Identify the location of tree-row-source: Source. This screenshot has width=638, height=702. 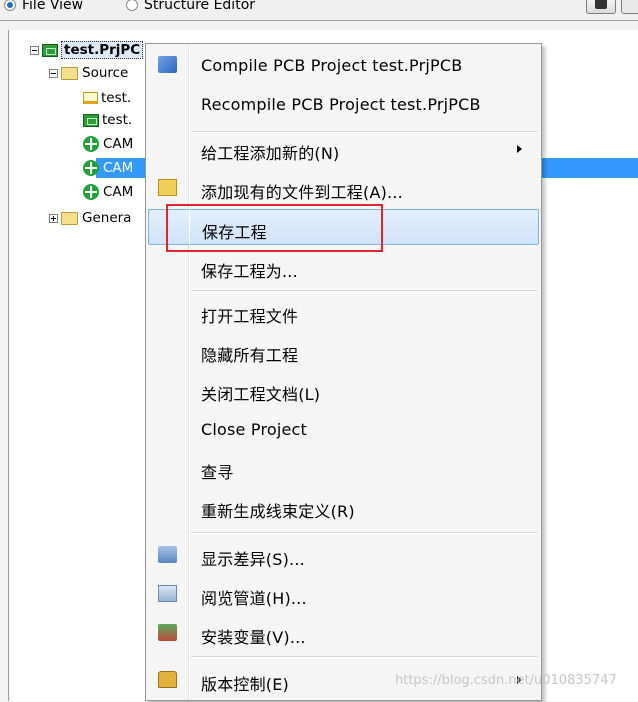
(88, 73).